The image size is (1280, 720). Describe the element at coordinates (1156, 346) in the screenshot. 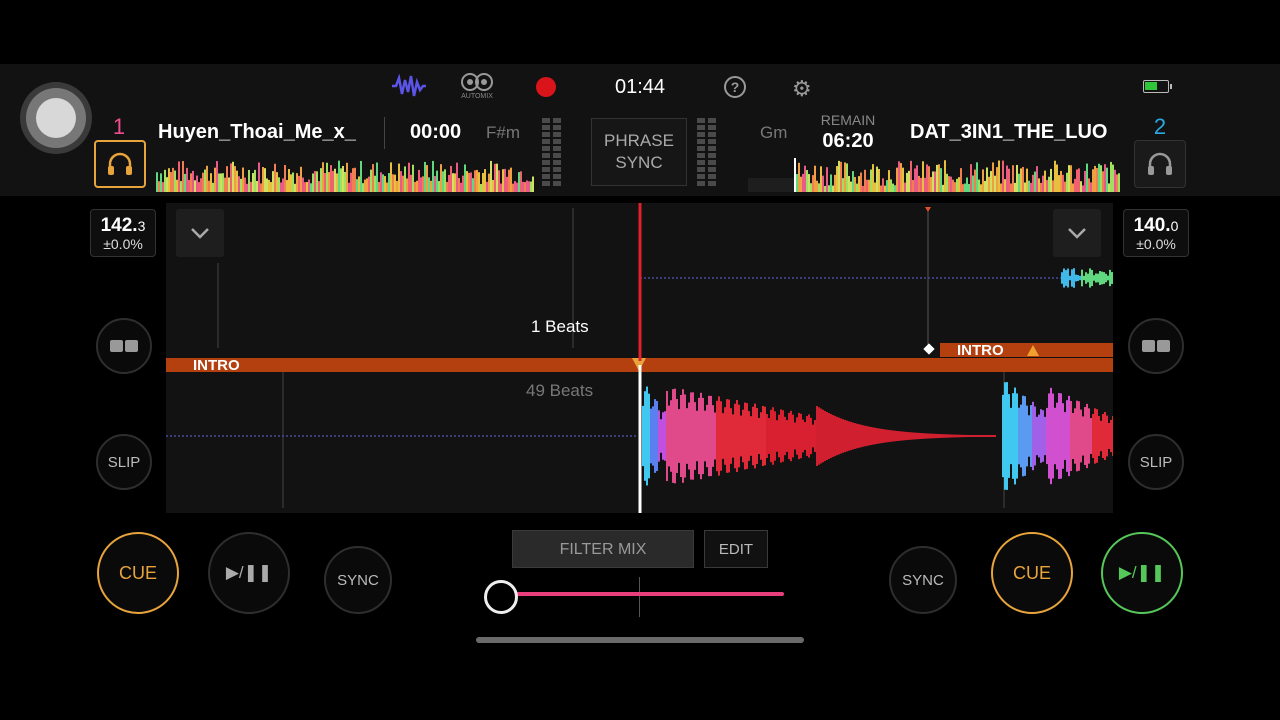

I see `deck2-layout-toggle-button` at that location.